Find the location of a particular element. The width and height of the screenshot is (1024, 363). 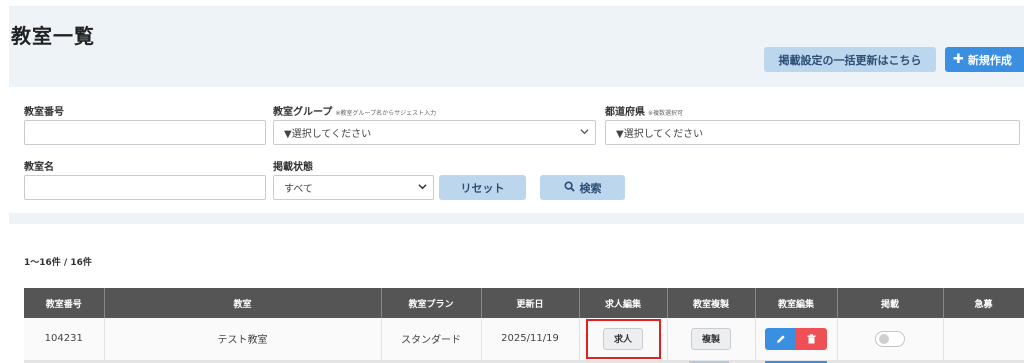

publish-toggle is located at coordinates (890, 338).